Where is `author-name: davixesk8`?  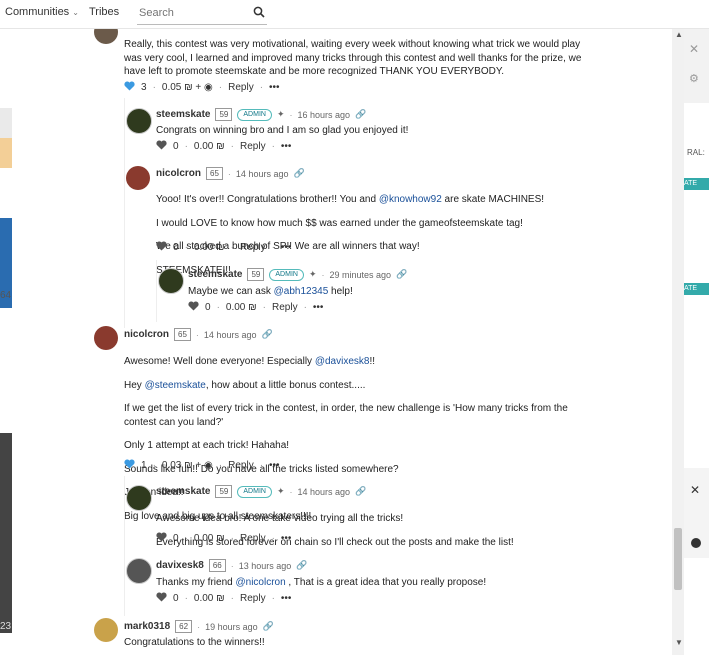
author-name: davixesk8 is located at coordinates (180, 565).